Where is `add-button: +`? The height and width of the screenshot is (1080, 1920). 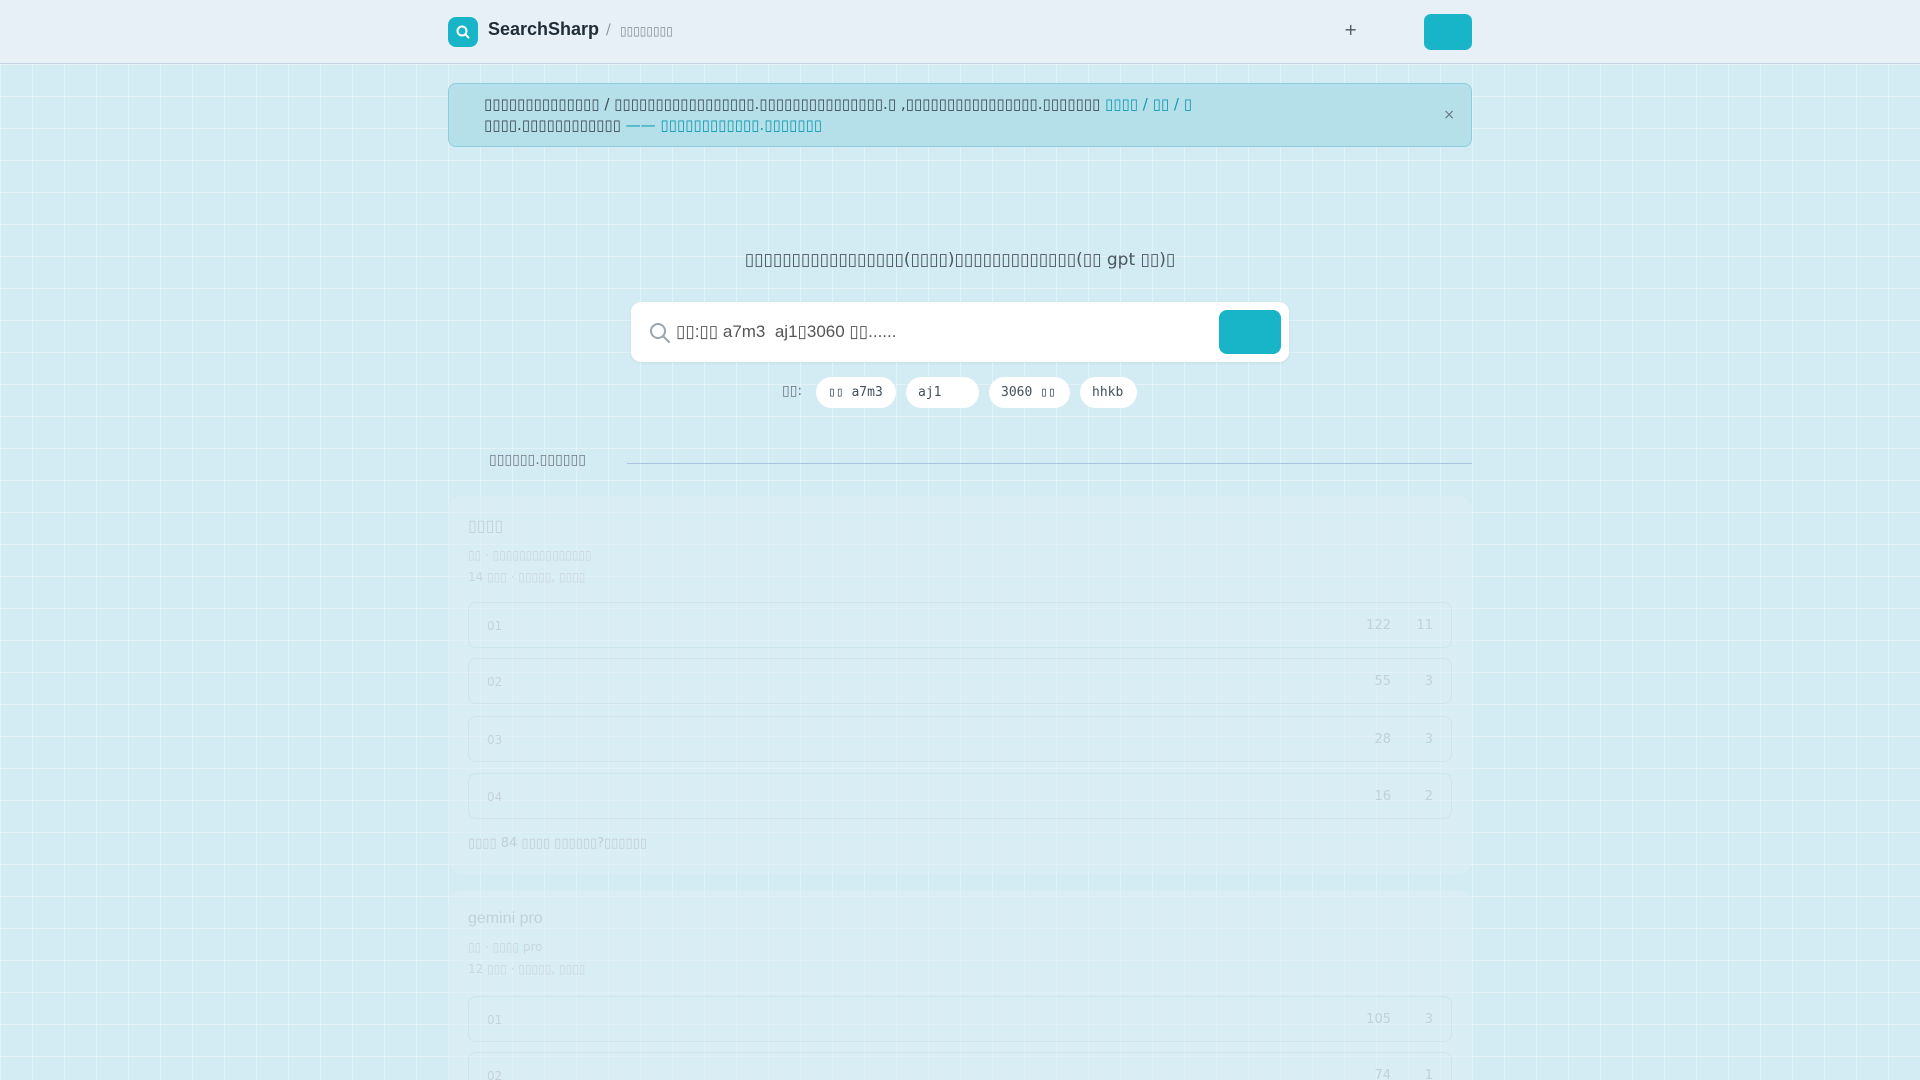 add-button: + is located at coordinates (1350, 29).